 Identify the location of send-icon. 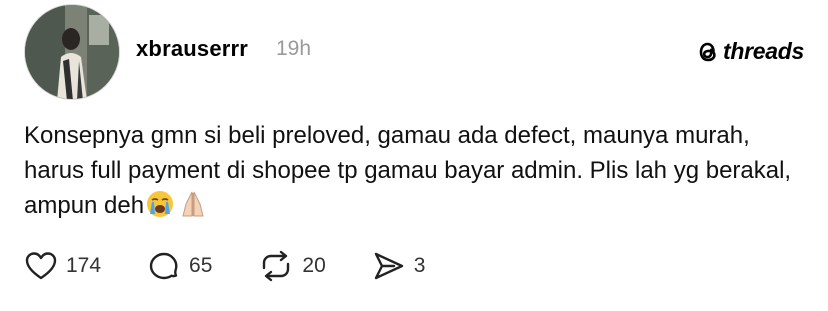
(388, 266).